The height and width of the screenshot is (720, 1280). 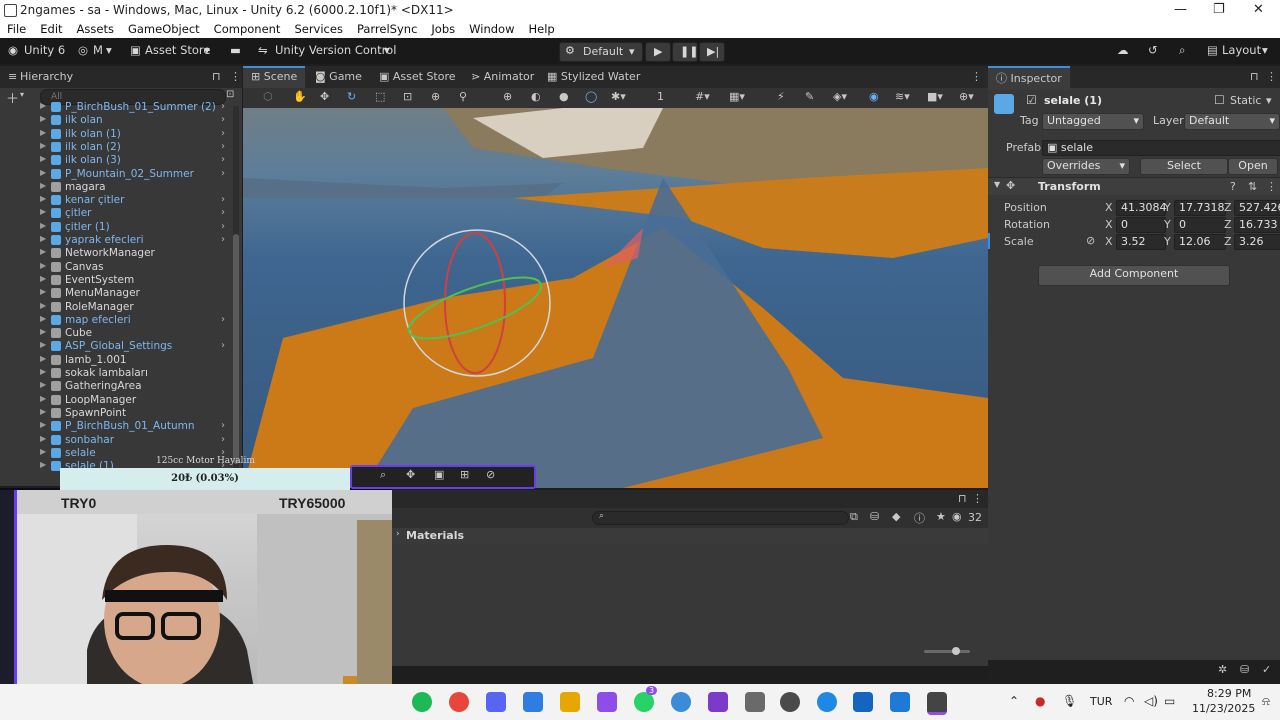 What do you see at coordinates (935, 96) in the screenshot?
I see `camera-icon: ■▾` at bounding box center [935, 96].